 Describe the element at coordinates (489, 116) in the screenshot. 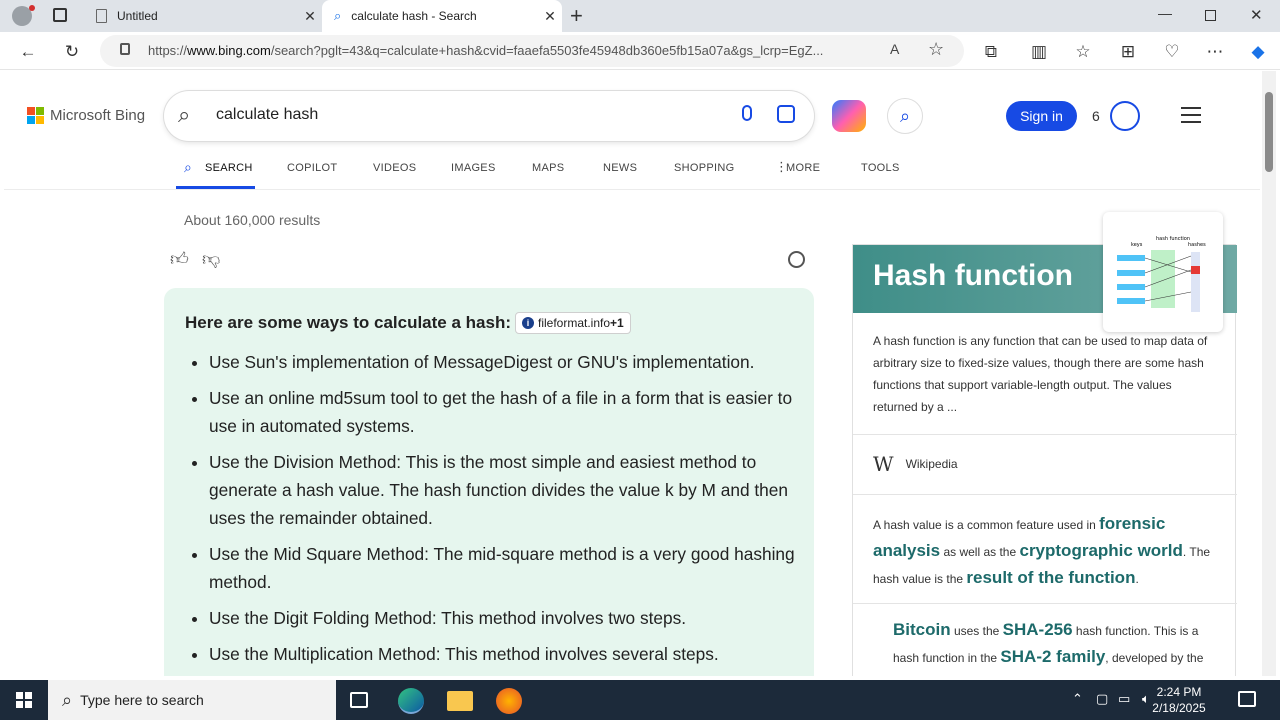

I see `search-box: ⌕ calculate hash` at that location.